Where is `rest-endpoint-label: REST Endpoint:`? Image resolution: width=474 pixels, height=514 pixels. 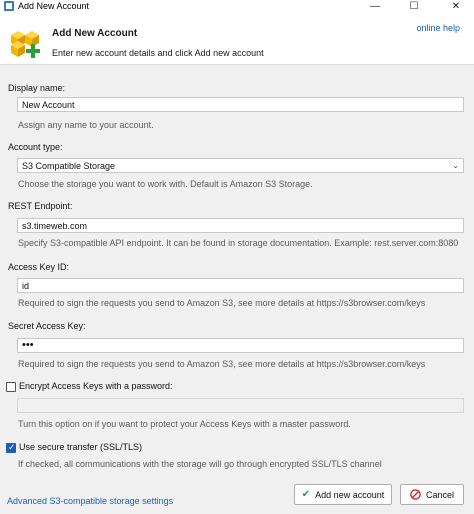
rest-endpoint-label: REST Endpoint: is located at coordinates (40, 206).